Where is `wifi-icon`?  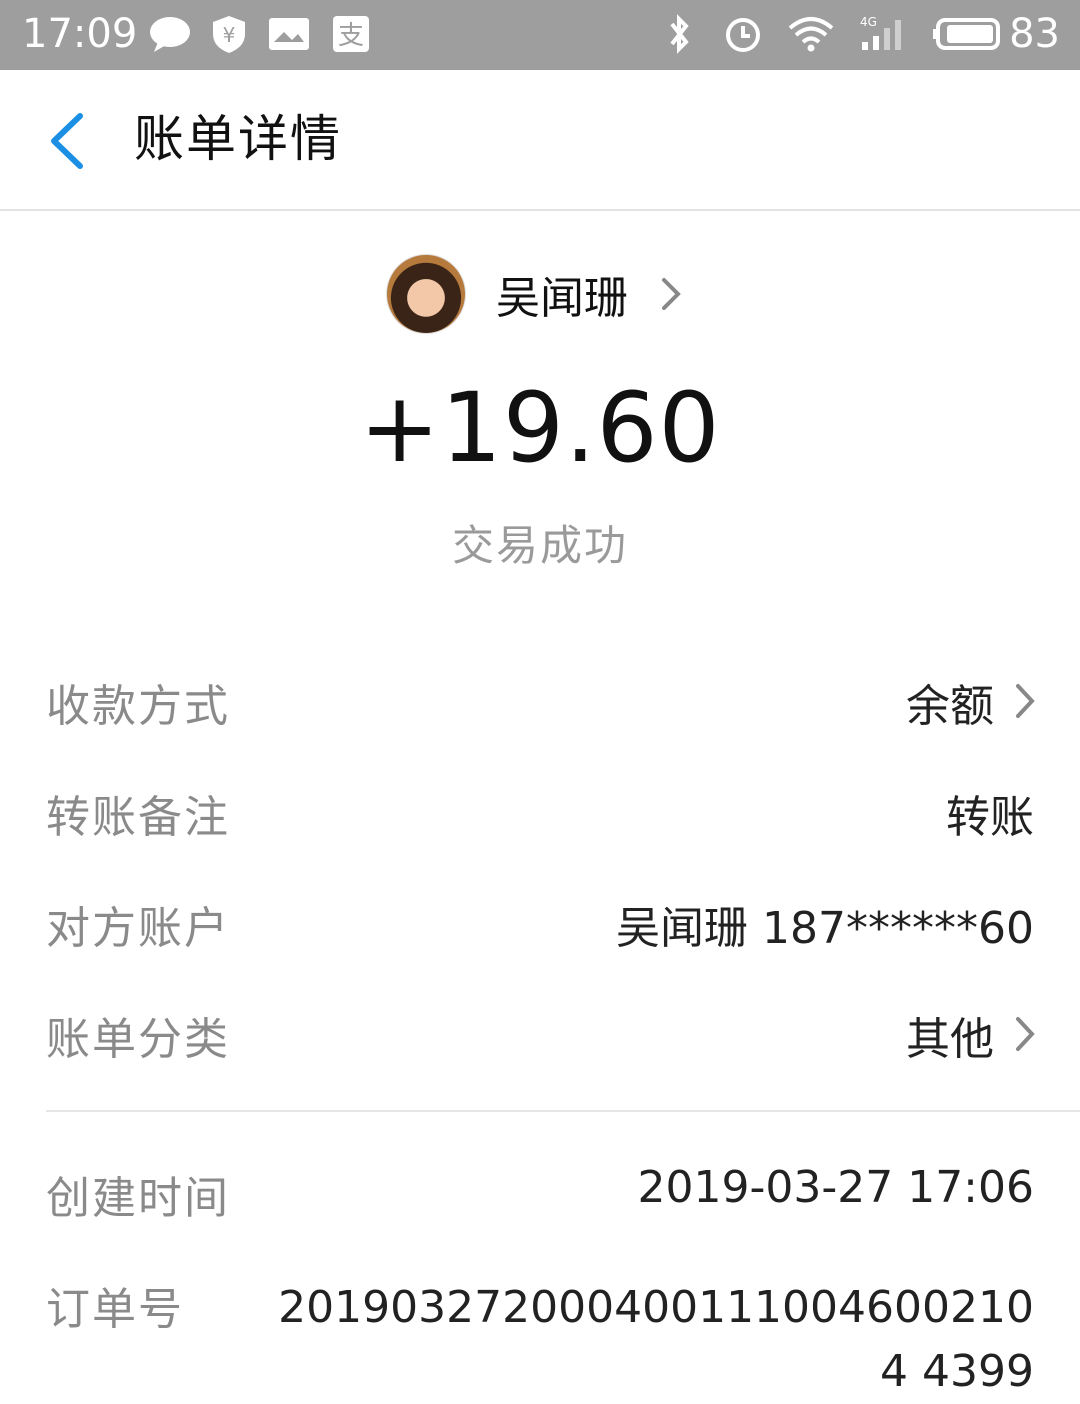 wifi-icon is located at coordinates (811, 34).